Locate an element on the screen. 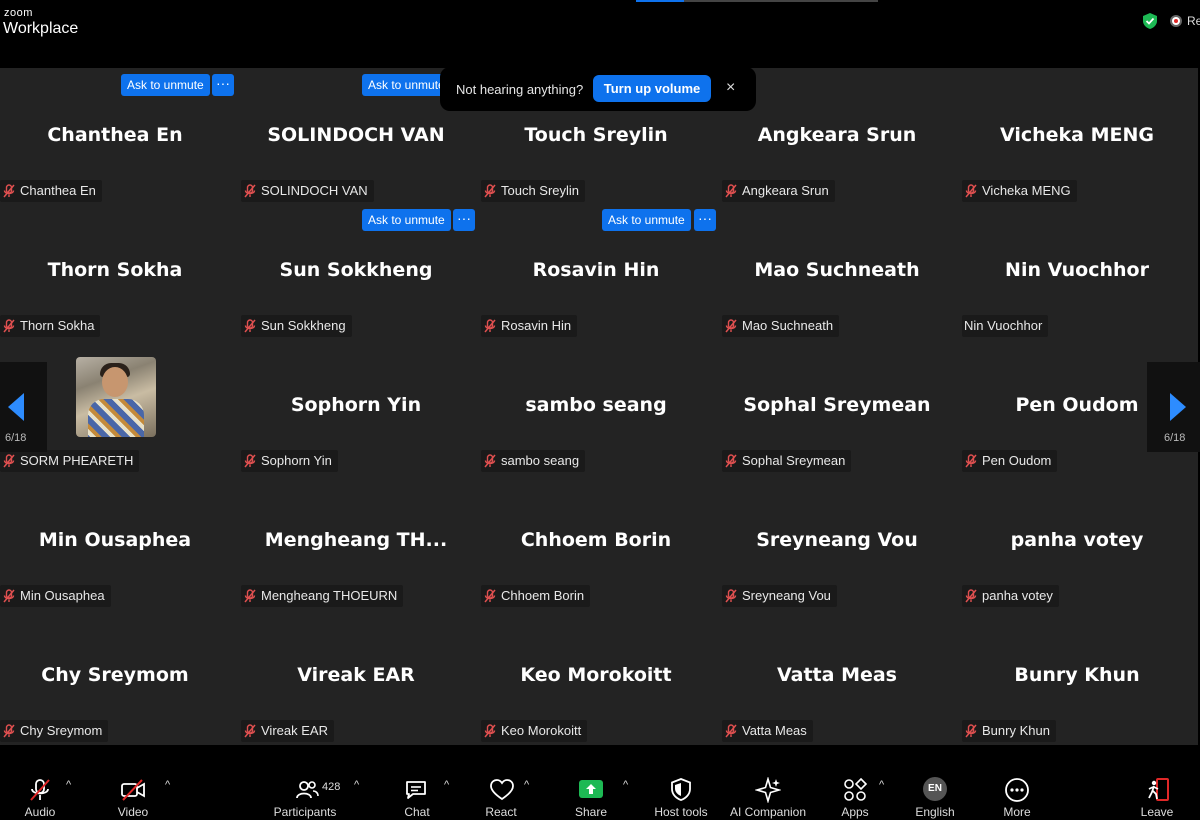 The image size is (1200, 820). participant-tile: panha votey panha votey is located at coordinates (1081, 540).